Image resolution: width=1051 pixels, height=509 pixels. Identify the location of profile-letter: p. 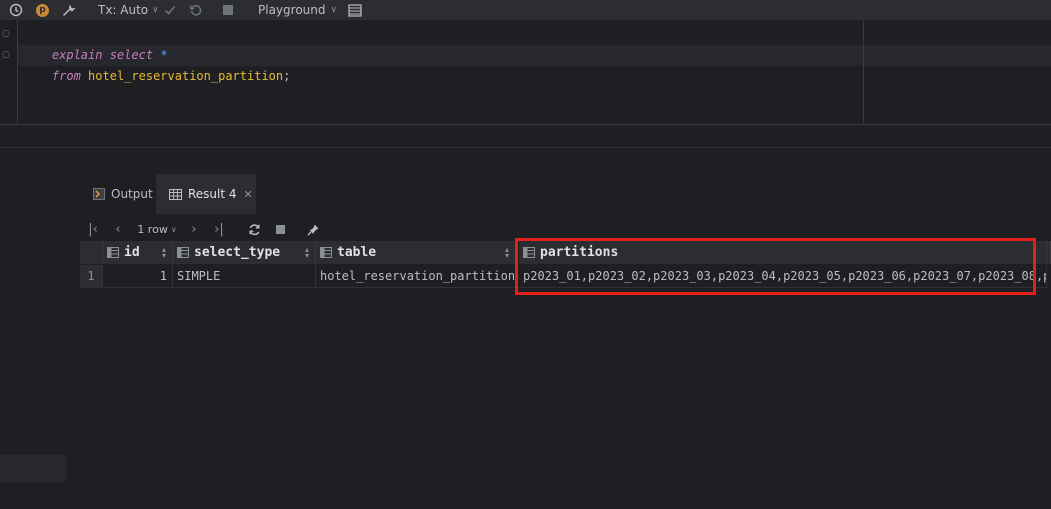
(42, 10).